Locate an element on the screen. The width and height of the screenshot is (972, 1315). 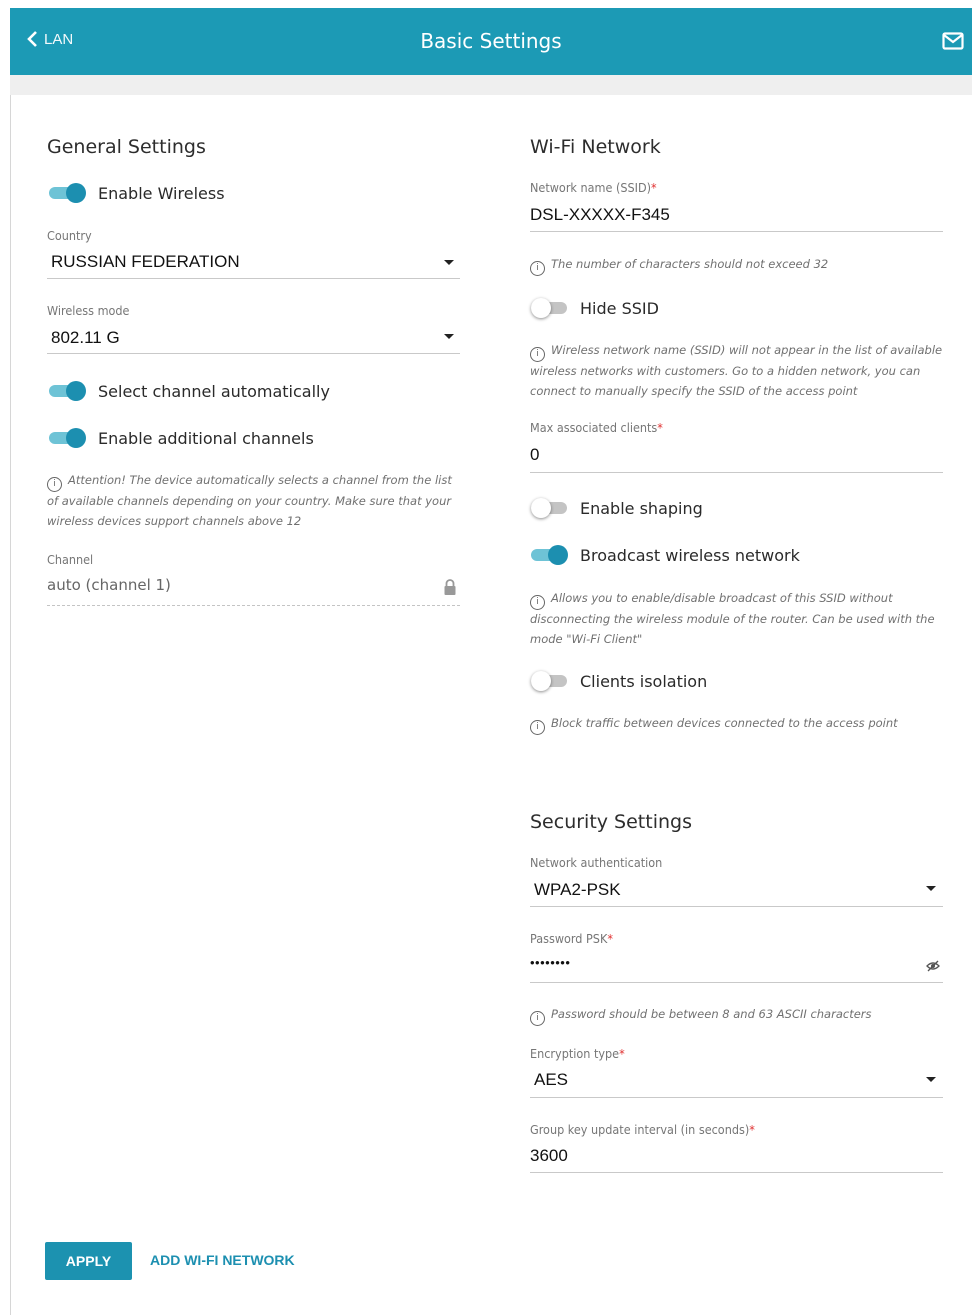
group-key-label: Group key update interval (in seconds)* is located at coordinates (642, 1129).